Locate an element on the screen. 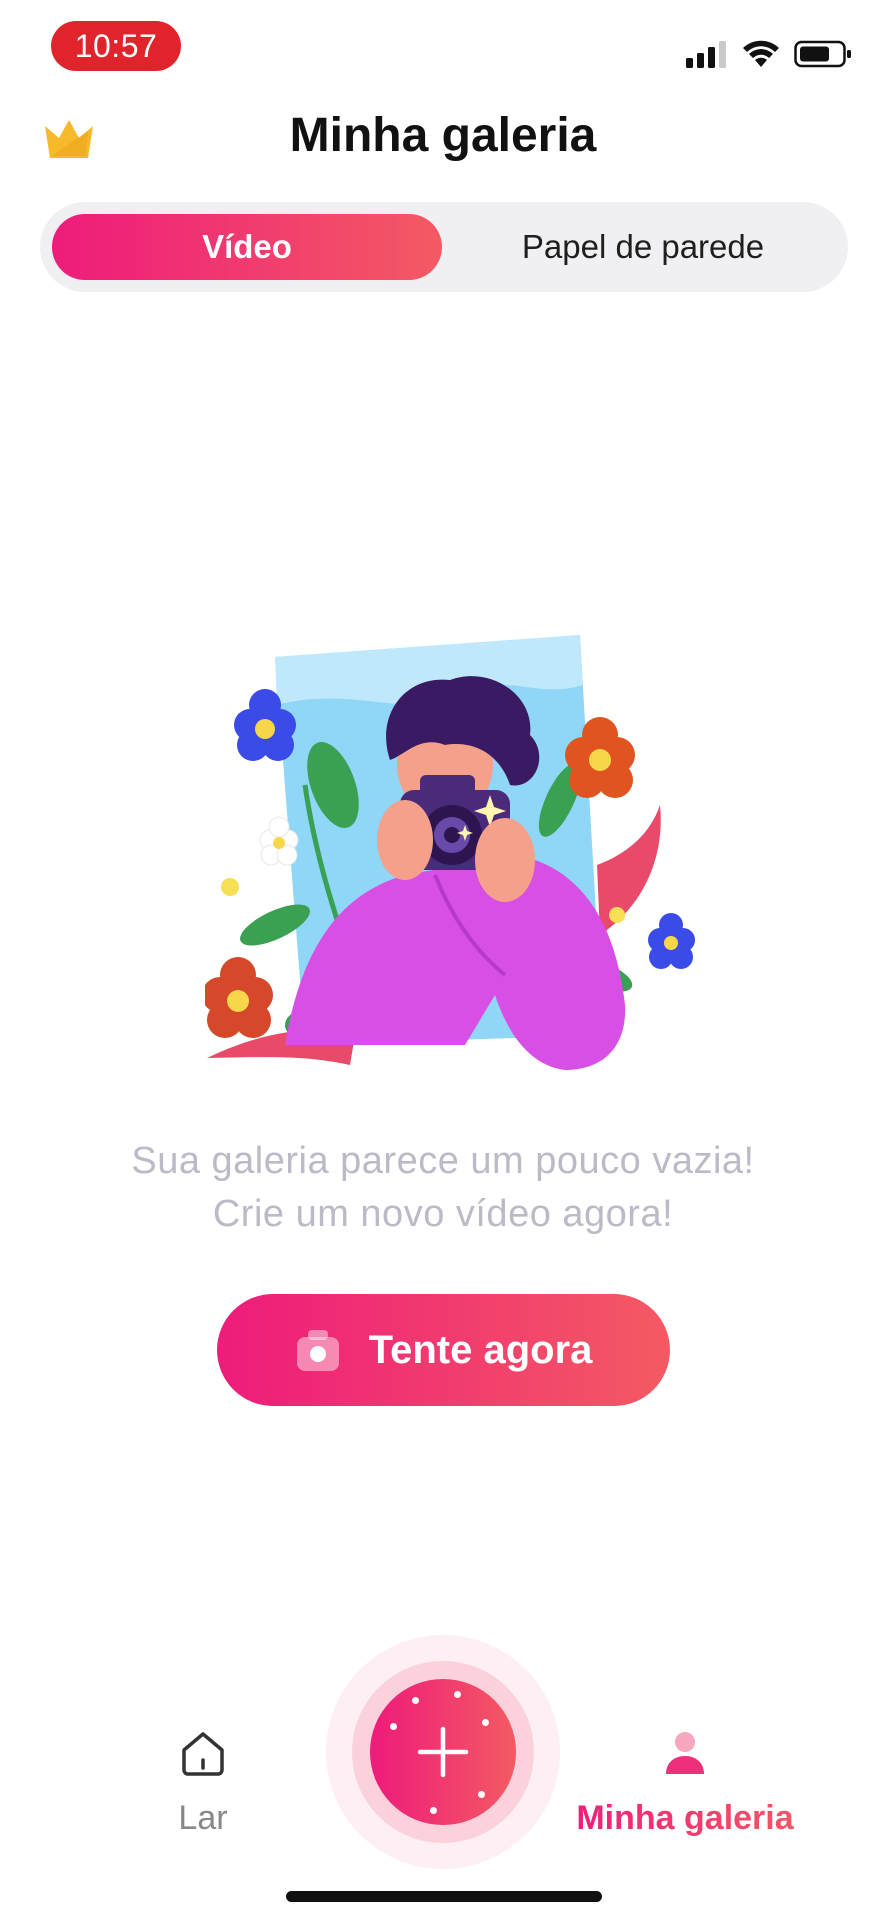  battery-icon is located at coordinates (822, 54).